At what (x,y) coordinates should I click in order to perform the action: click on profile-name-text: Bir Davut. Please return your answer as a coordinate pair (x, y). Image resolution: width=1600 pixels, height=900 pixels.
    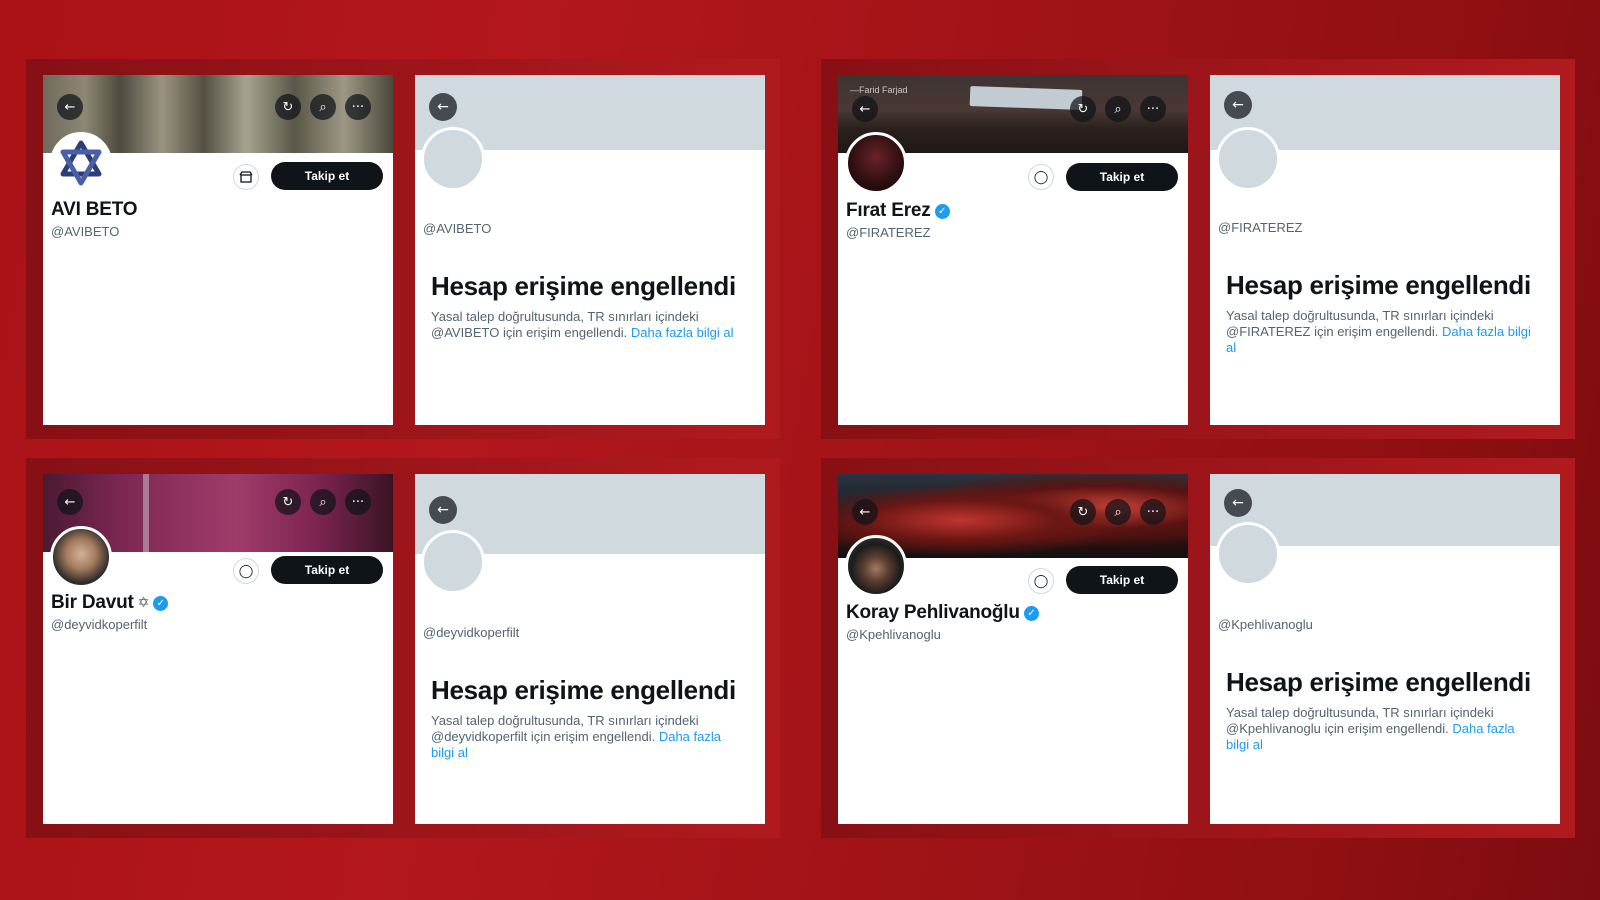
    Looking at the image, I should click on (92, 602).